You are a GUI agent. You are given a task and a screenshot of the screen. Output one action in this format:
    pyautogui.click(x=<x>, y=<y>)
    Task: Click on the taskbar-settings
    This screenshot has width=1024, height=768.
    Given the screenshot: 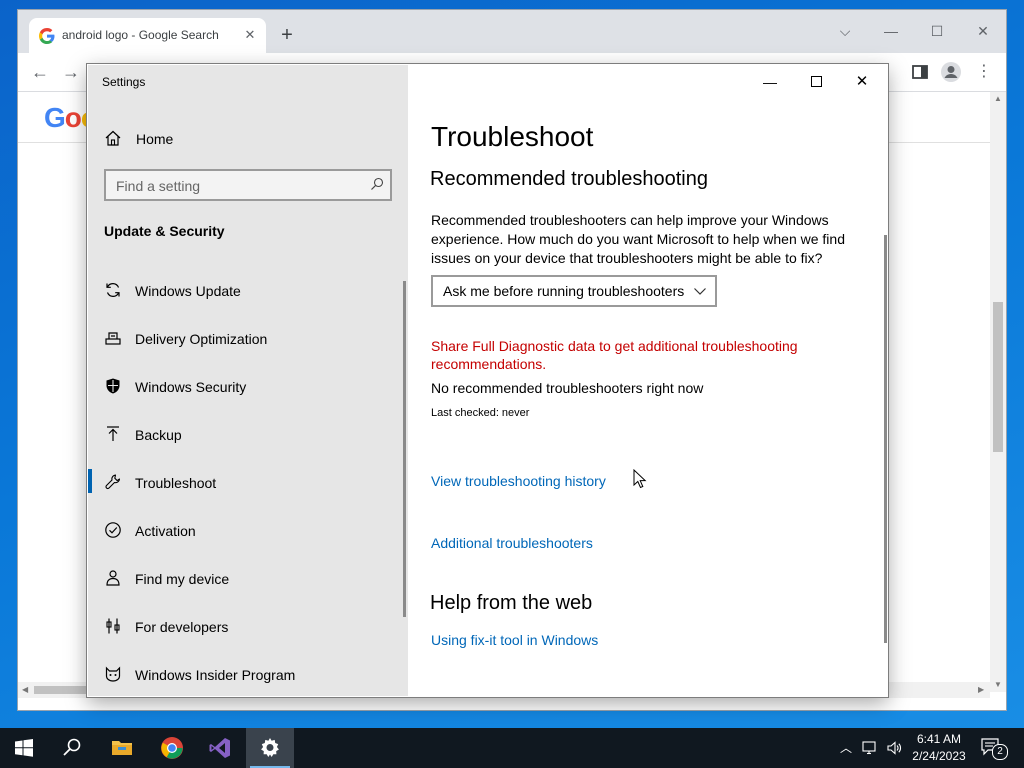 What is the action you would take?
    pyautogui.click(x=270, y=748)
    